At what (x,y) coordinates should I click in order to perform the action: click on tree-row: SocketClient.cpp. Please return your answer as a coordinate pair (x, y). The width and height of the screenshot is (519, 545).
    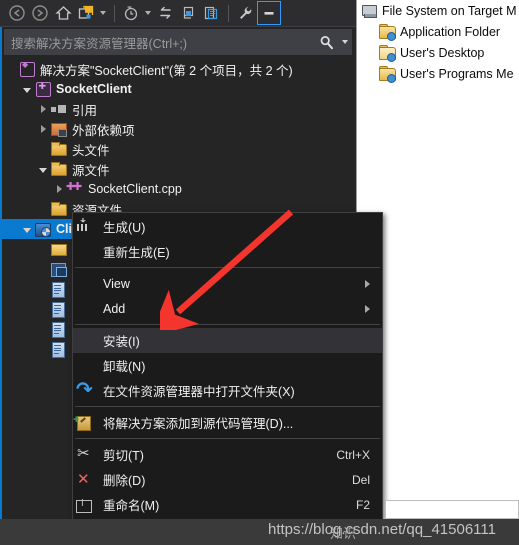
    Looking at the image, I should click on (178, 189).